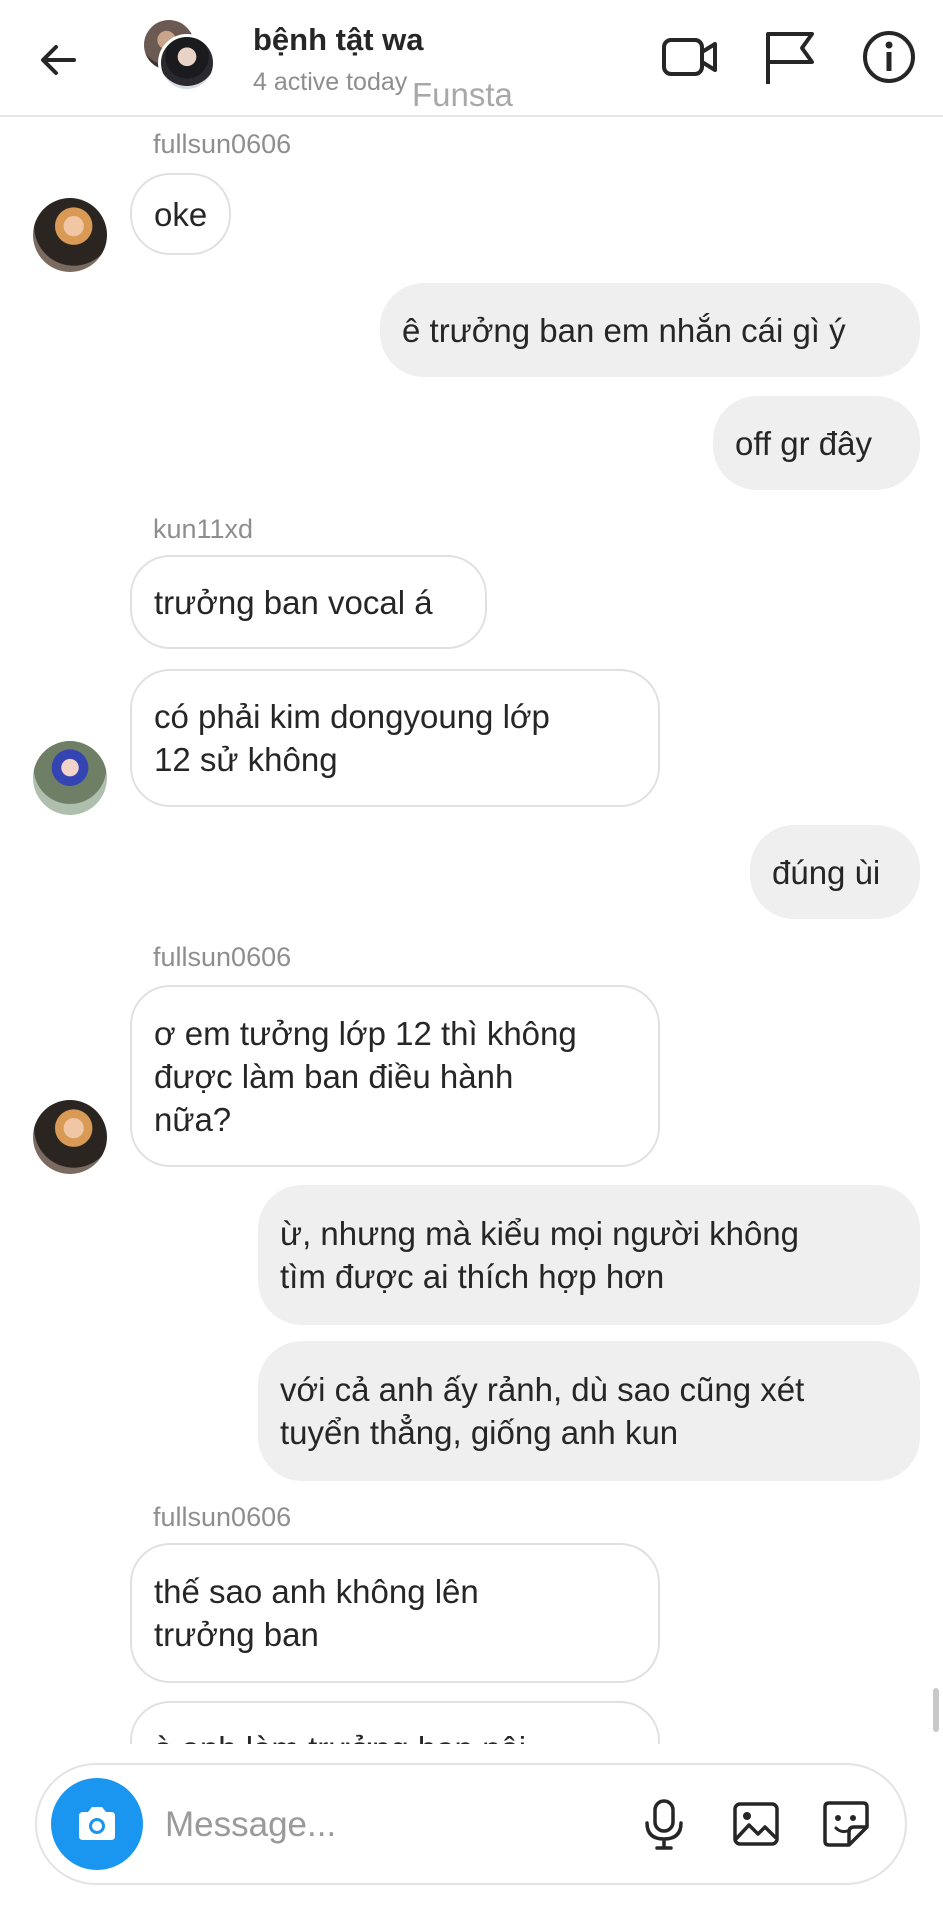  What do you see at coordinates (335, 1825) in the screenshot?
I see `message-input` at bounding box center [335, 1825].